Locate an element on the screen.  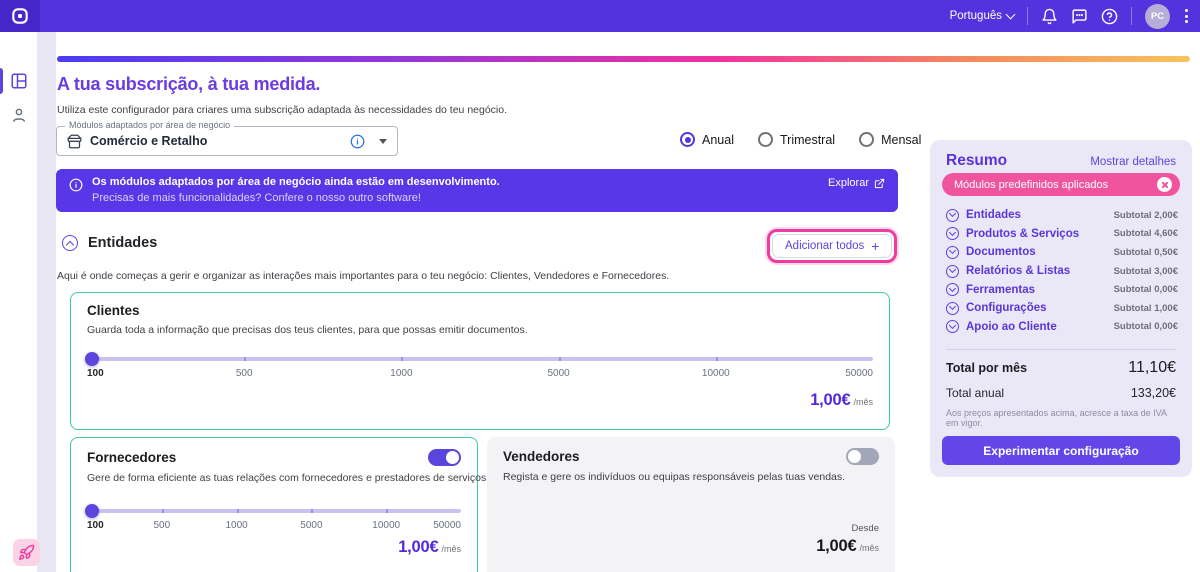
item-label: Ferramentas is located at coordinates (1001, 289).